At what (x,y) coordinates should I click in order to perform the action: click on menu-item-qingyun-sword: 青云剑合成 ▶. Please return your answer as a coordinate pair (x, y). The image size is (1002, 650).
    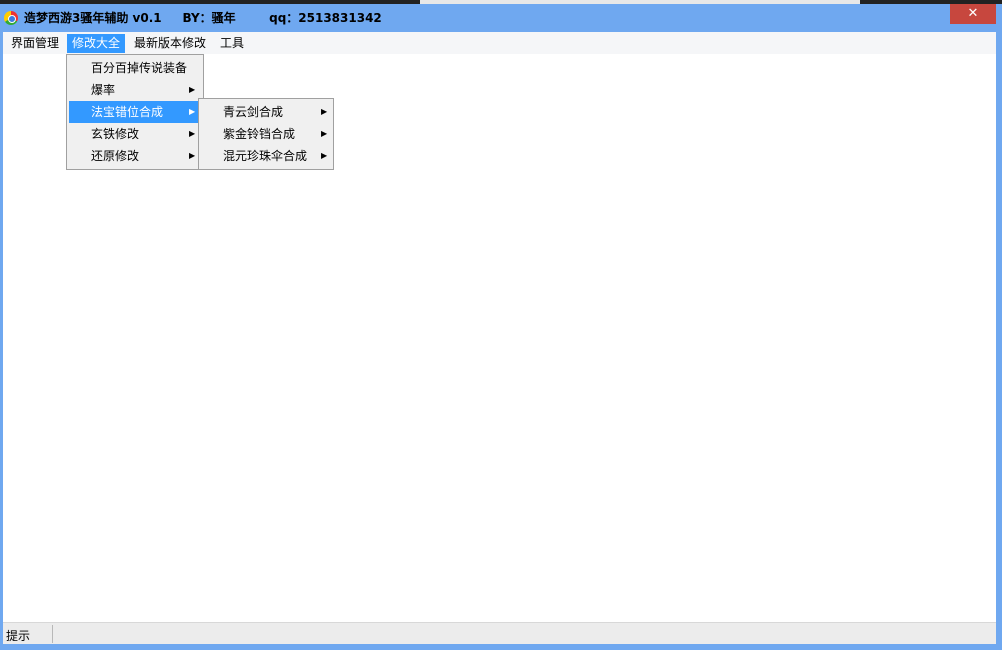
    Looking at the image, I should click on (266, 112).